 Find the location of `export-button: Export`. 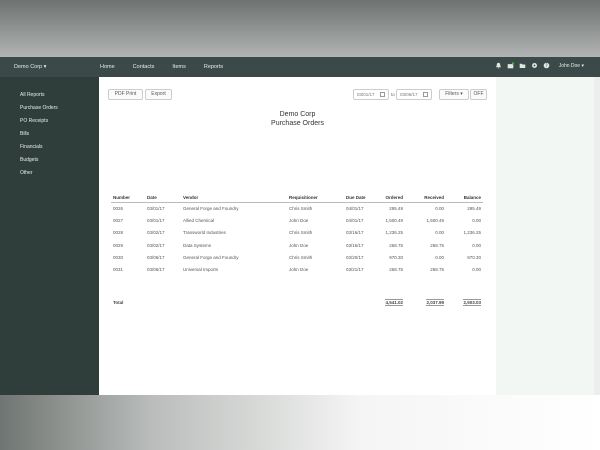

export-button: Export is located at coordinates (158, 94).